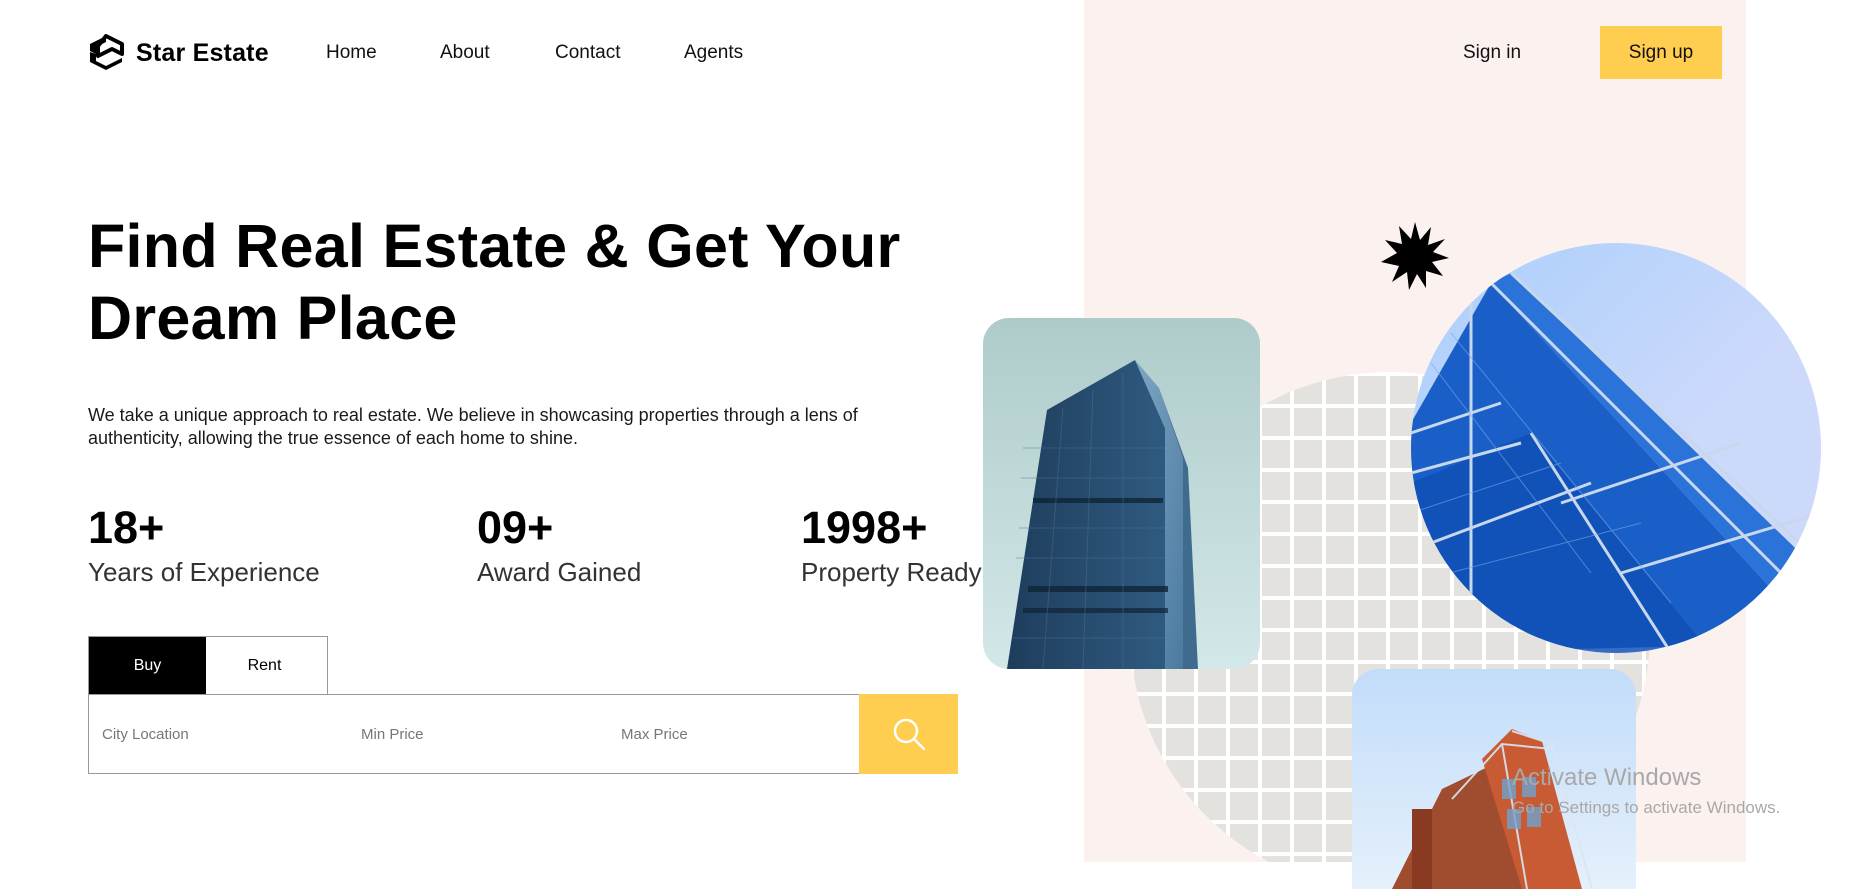 This screenshot has width=1870, height=889. I want to click on nav-home: Home, so click(351, 53).